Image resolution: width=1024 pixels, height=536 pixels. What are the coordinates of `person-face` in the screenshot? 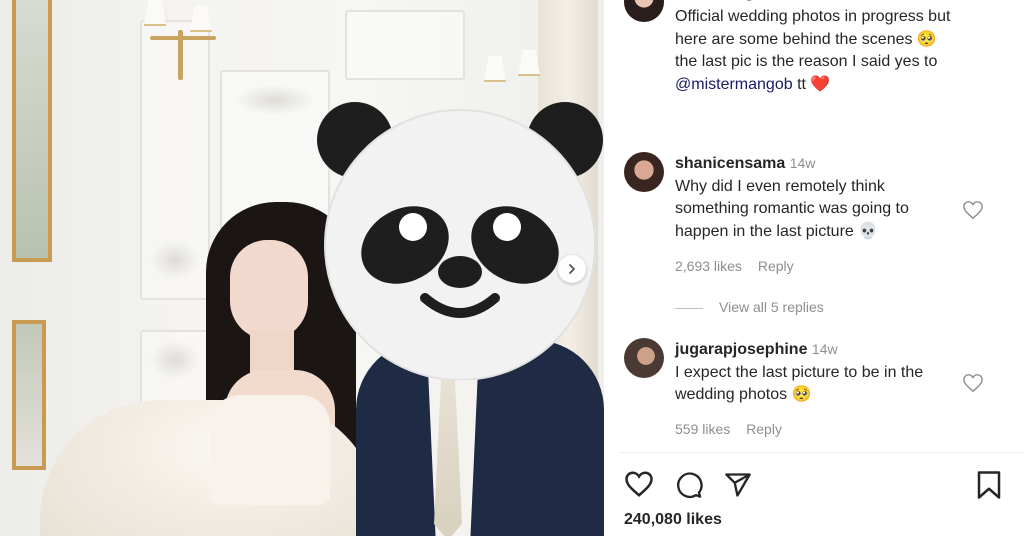 It's located at (269, 290).